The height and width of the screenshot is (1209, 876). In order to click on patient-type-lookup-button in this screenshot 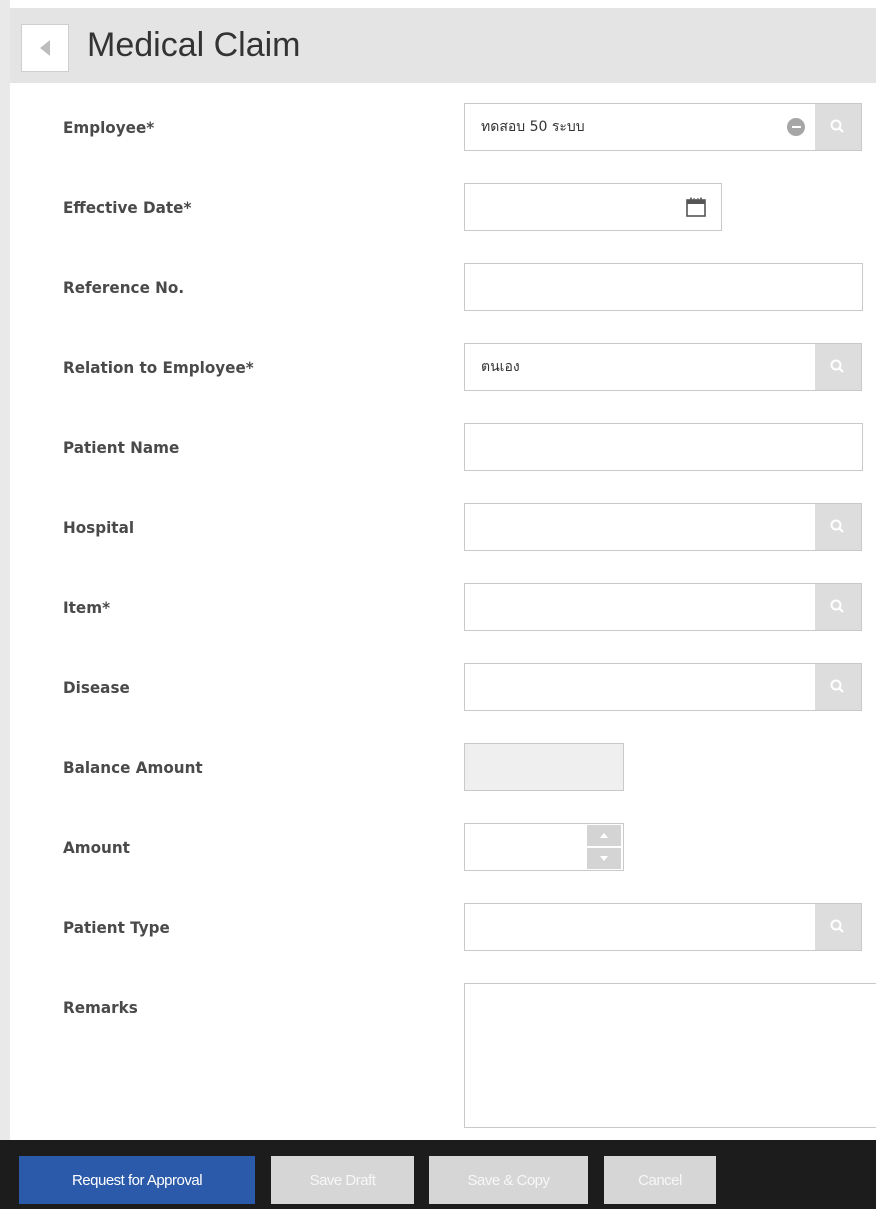, I will do `click(838, 927)`.